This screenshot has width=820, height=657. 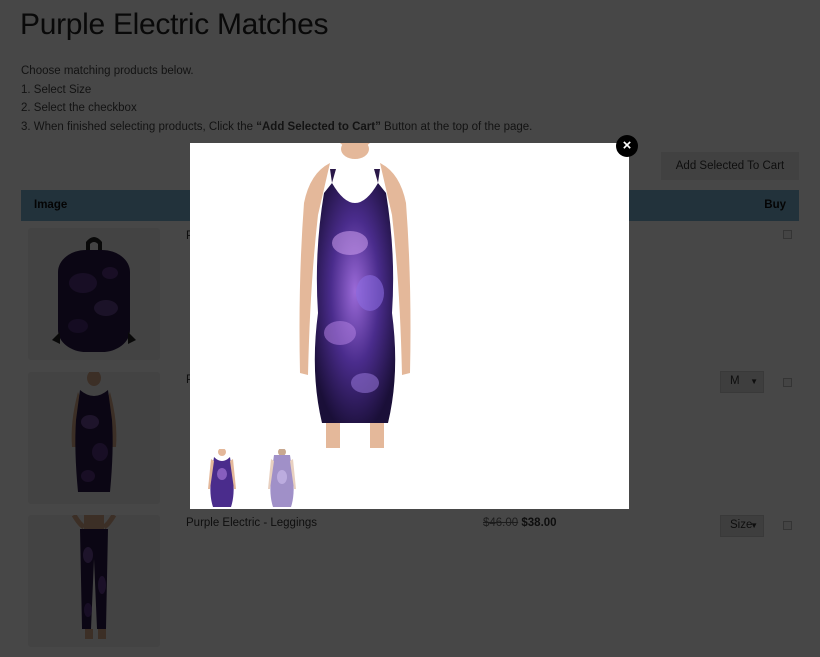 I want to click on dress-front-thumbnail, so click(x=222, y=479).